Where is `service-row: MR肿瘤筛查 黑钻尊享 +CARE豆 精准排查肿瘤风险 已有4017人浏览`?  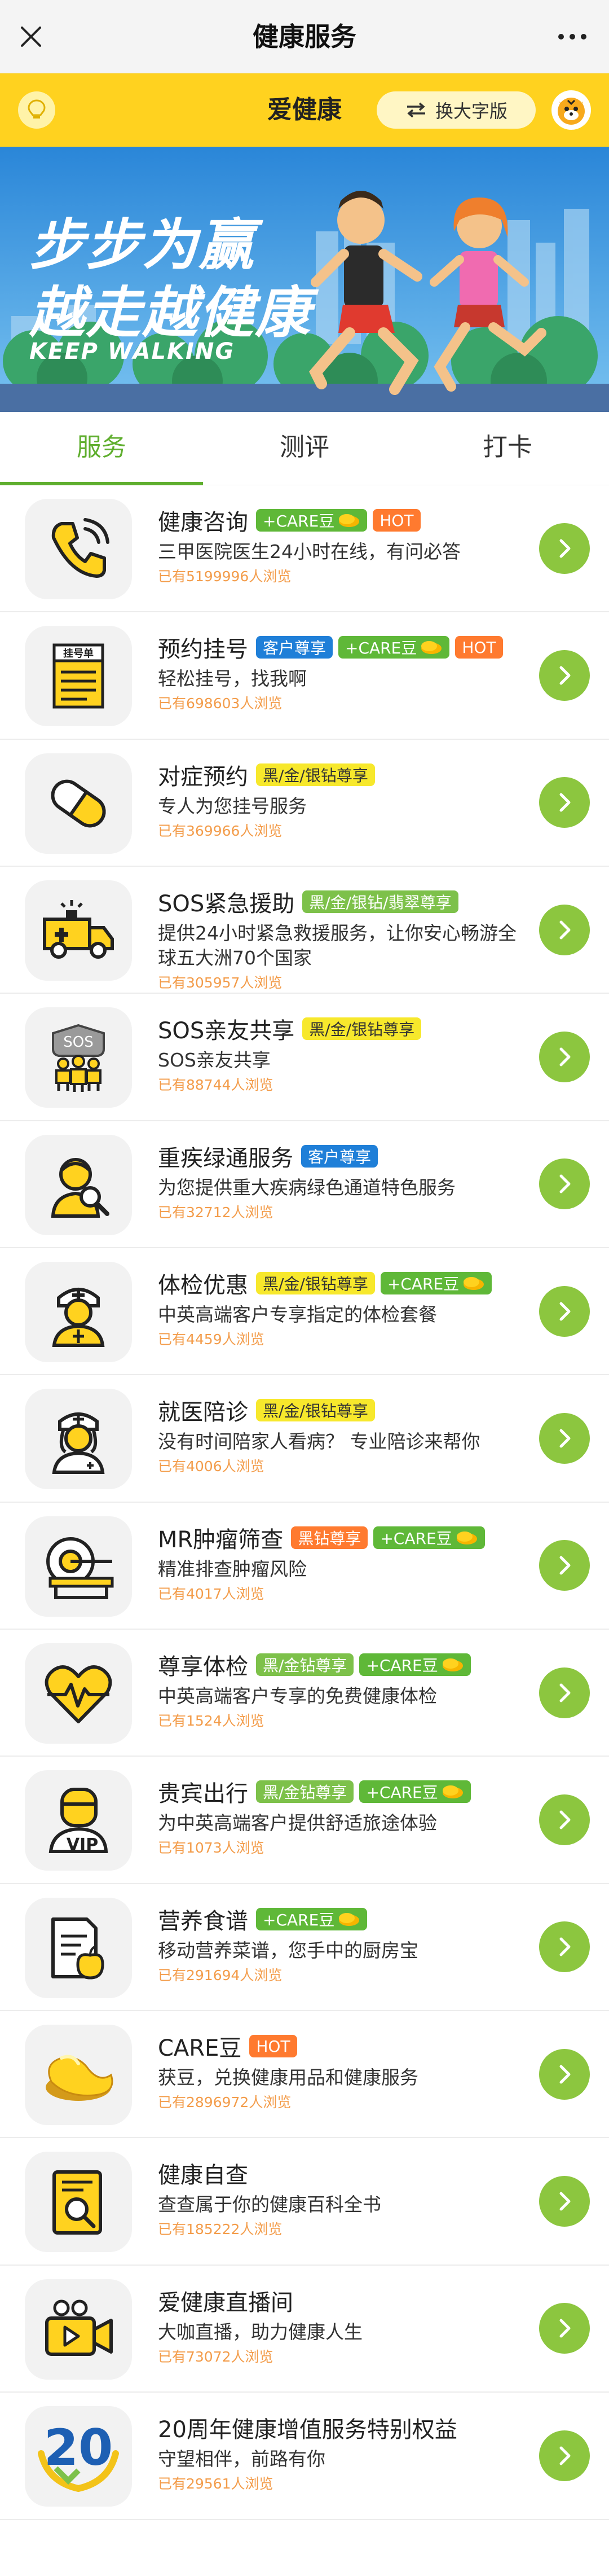 service-row: MR肿瘤筛查 黑钻尊享 +CARE豆 精准排查肿瘤风险 已有4017人浏览 is located at coordinates (304, 1566).